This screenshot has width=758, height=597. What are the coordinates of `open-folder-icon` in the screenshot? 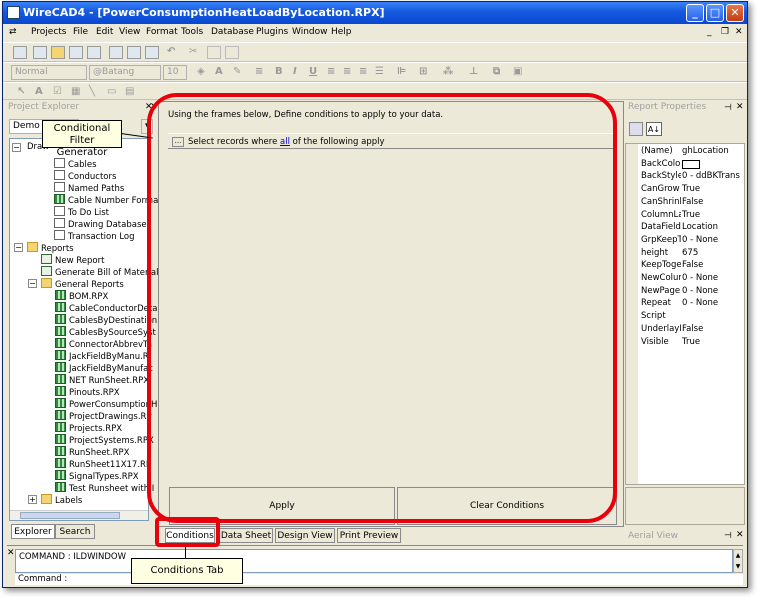 It's located at (58, 52).